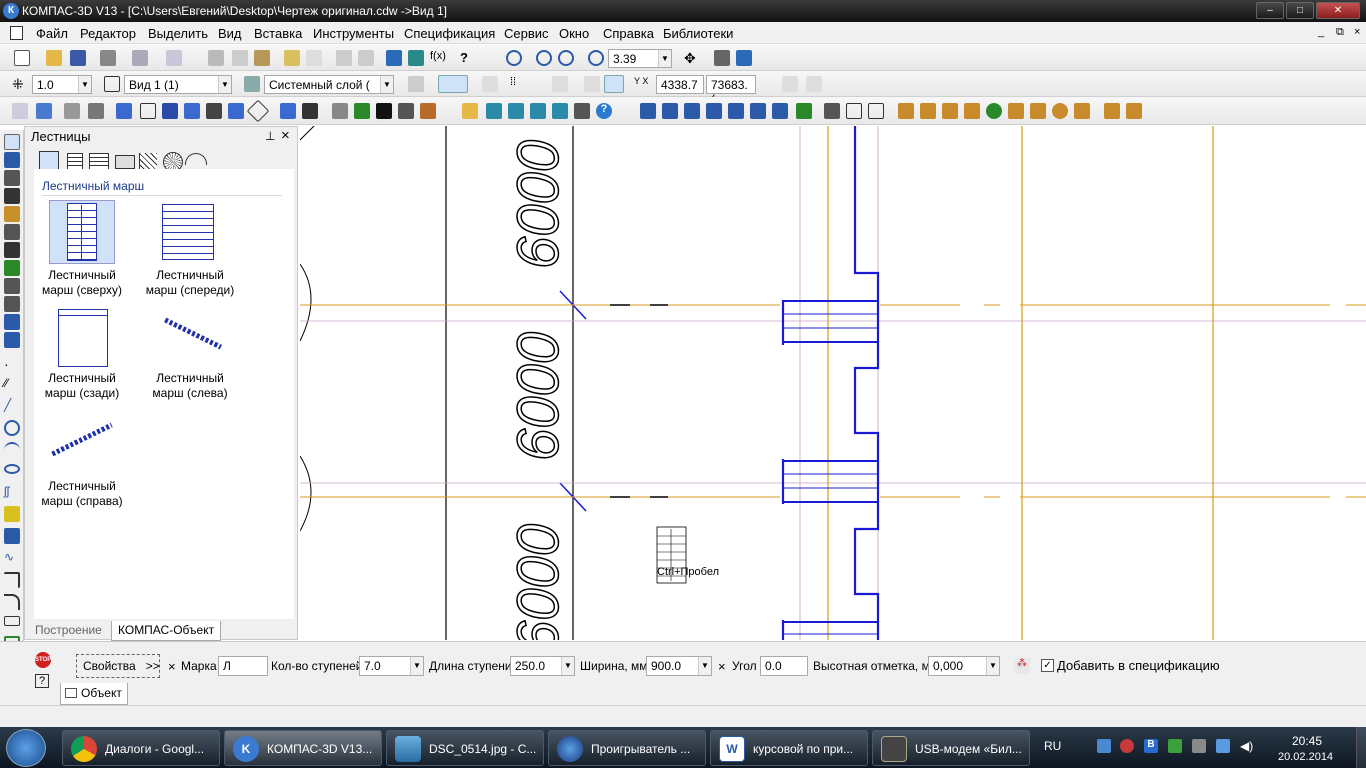 The image size is (1366, 768). What do you see at coordinates (406, 111) in the screenshot?
I see `tool-17-icon` at bounding box center [406, 111].